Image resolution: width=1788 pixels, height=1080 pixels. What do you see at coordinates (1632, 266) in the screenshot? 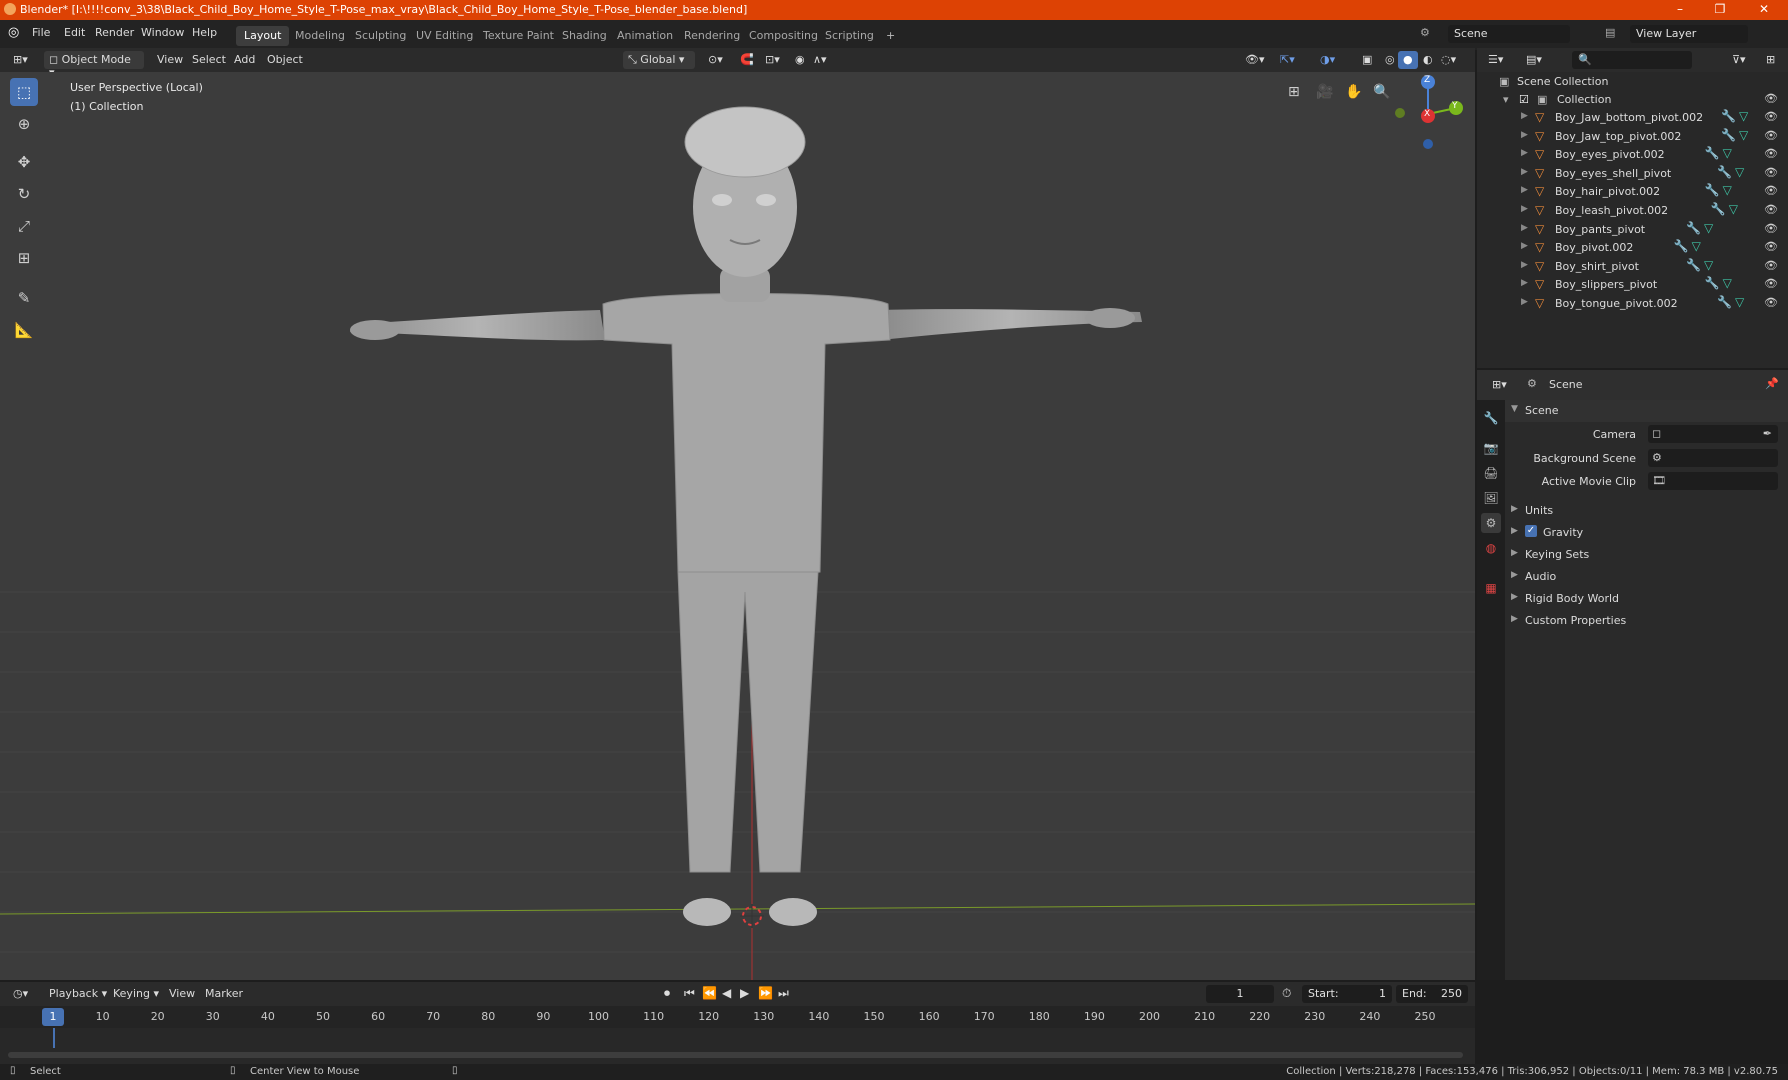
I see `outliner-object-row: ▶ ▽ Boy_shirt_pivot 🔧 ▽ 👁` at bounding box center [1632, 266].